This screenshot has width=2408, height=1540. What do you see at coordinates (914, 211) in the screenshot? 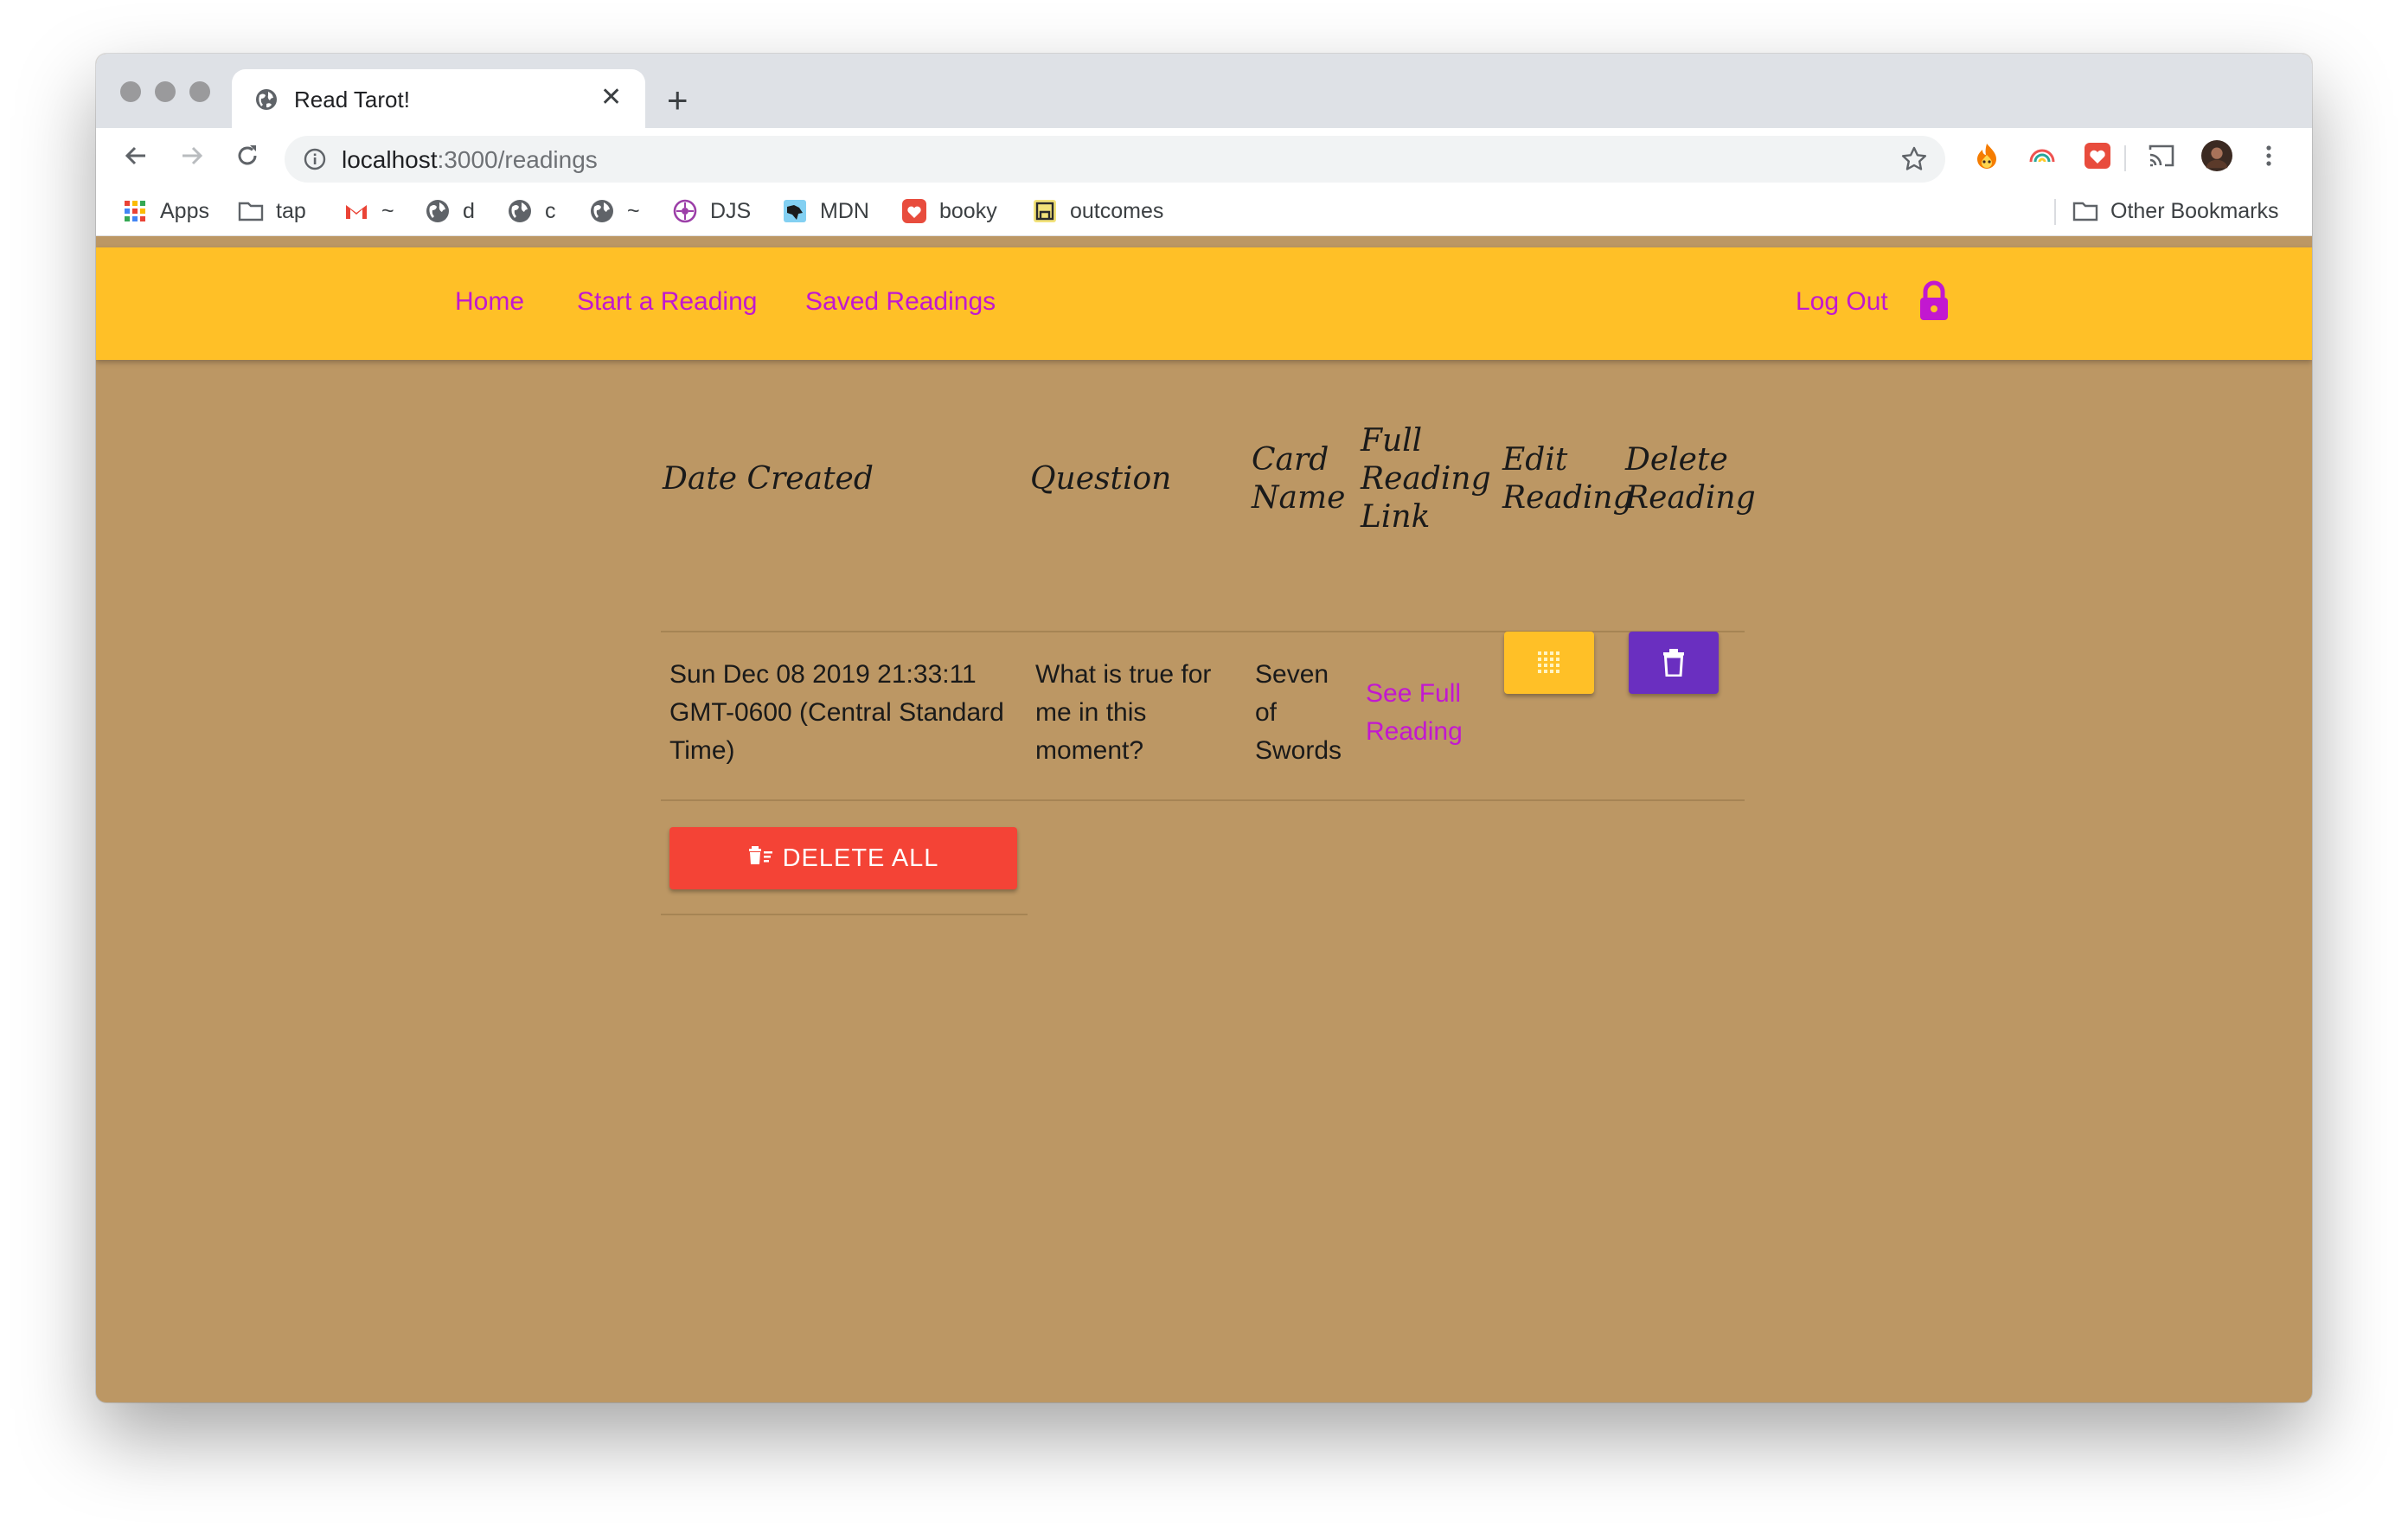
I see `heart-icon` at bounding box center [914, 211].